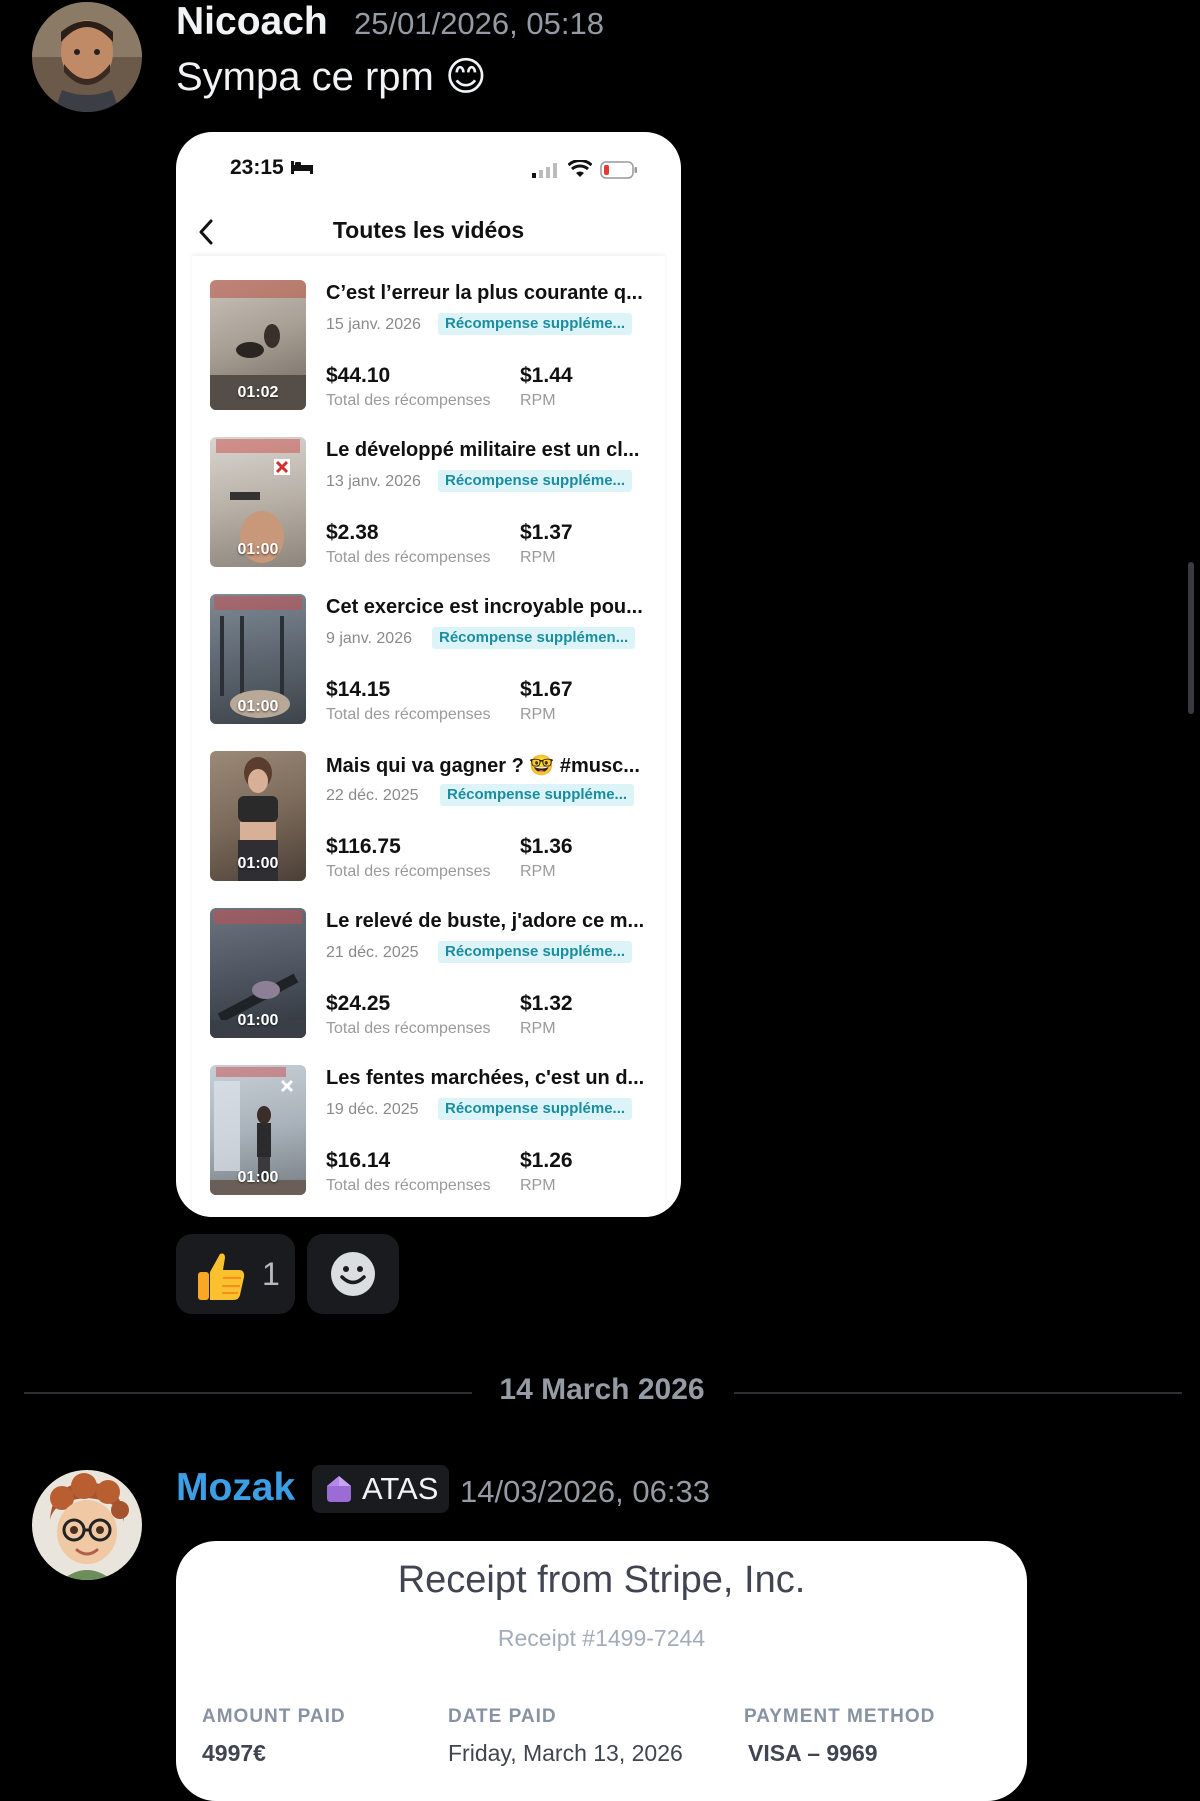 The image size is (1200, 1801). What do you see at coordinates (369, 638) in the screenshot?
I see `video-date: 9 janv. 2026` at bounding box center [369, 638].